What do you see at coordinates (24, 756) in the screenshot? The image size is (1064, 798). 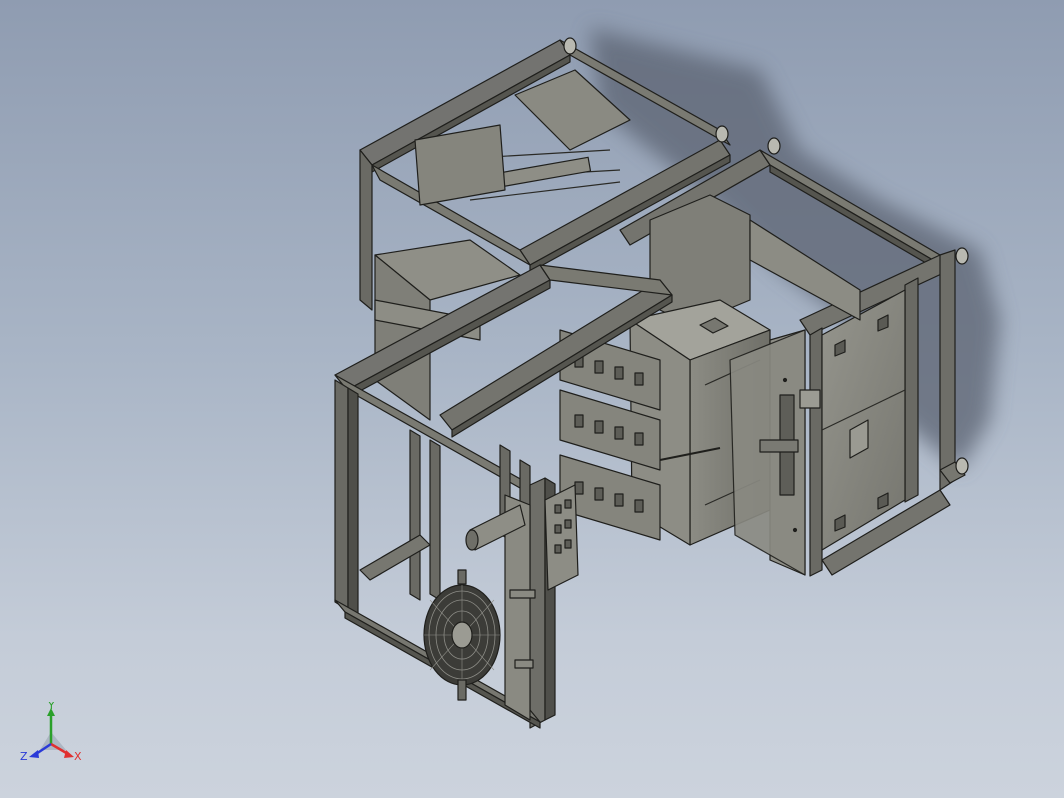 I see `z-axis-label: Z` at bounding box center [24, 756].